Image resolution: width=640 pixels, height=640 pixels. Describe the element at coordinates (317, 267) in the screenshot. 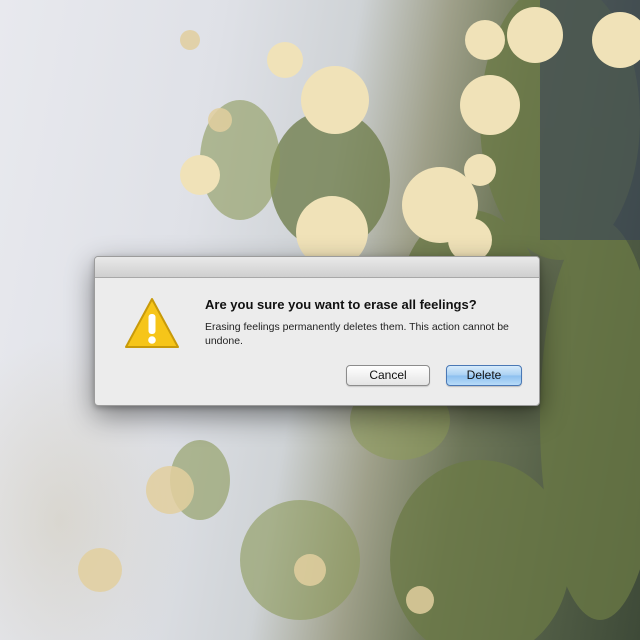

I see `dialog-title-bar` at that location.